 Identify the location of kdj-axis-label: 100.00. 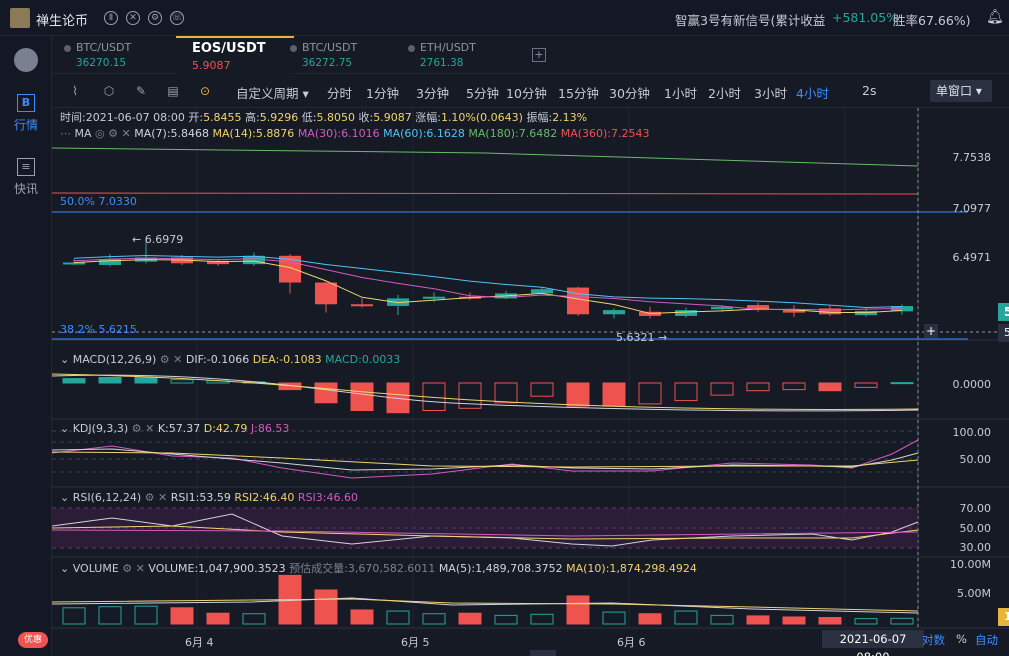
(972, 432).